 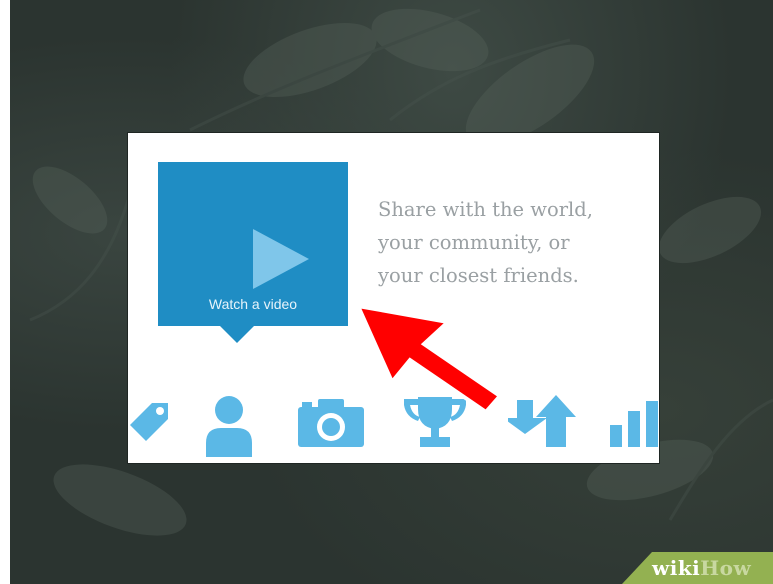 I want to click on watch-video-label: Watch a video, so click(x=253, y=304).